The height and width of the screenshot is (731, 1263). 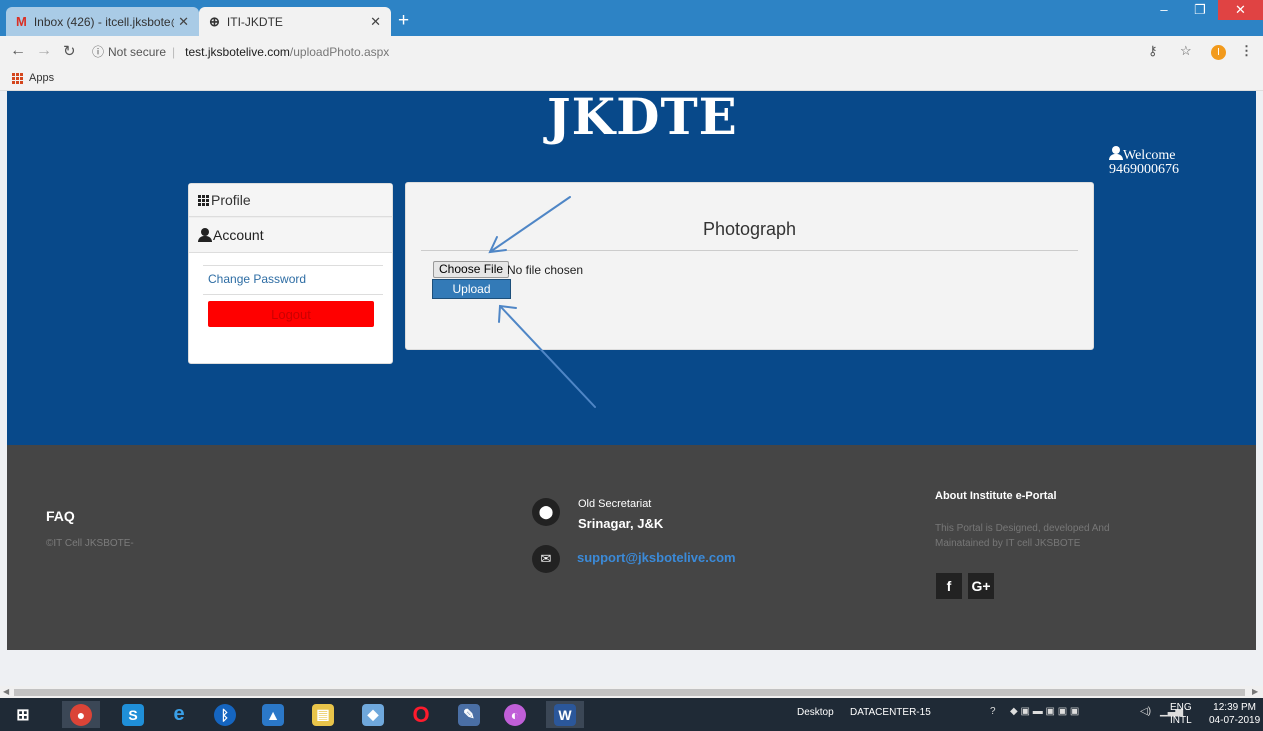 I want to click on info-icon: ⓘ, so click(x=98, y=51).